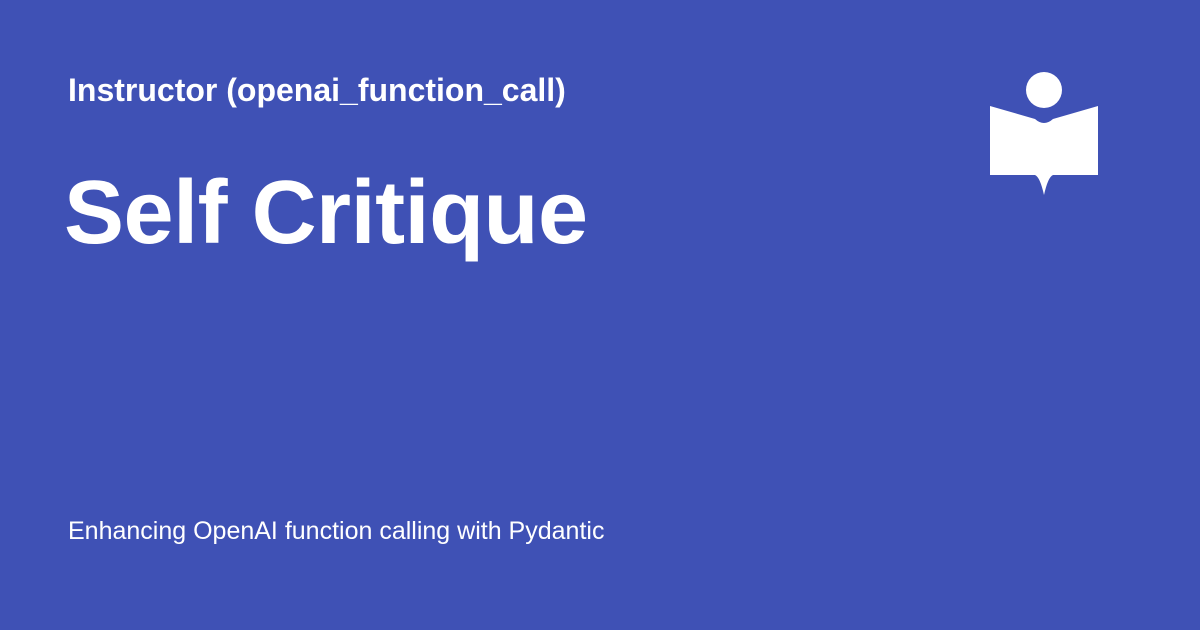 Image resolution: width=1200 pixels, height=630 pixels. I want to click on site-name: Instructor (openai_function_call), so click(317, 90).